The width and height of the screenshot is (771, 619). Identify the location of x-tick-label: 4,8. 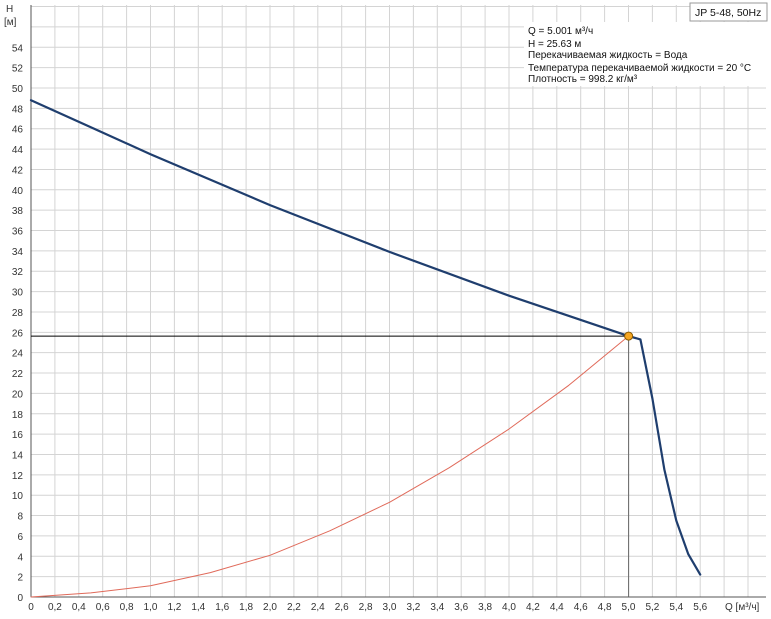
(605, 607).